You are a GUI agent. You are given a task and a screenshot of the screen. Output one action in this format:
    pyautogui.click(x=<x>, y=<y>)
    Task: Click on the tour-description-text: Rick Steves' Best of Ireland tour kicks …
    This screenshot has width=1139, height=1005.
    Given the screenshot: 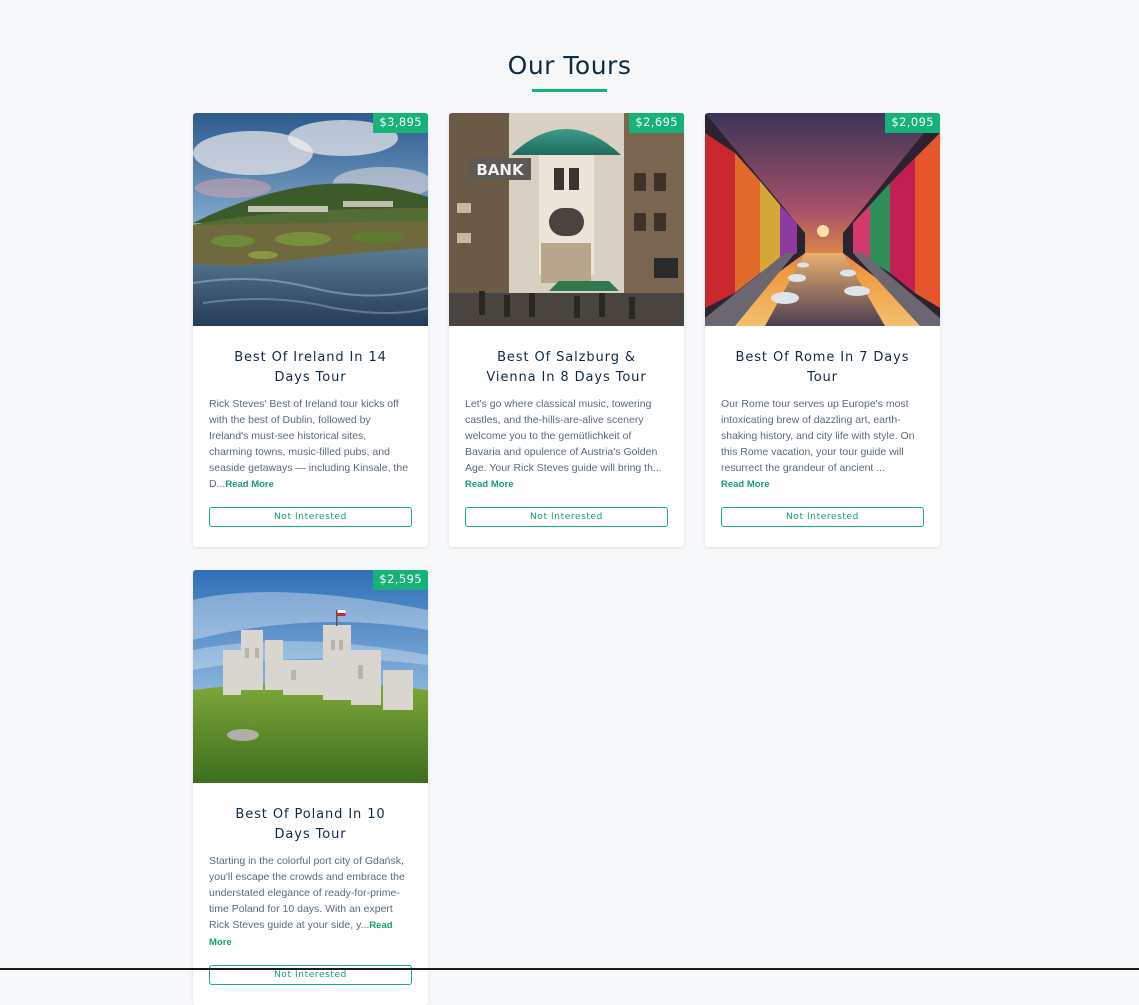 What is the action you would take?
    pyautogui.click(x=309, y=444)
    